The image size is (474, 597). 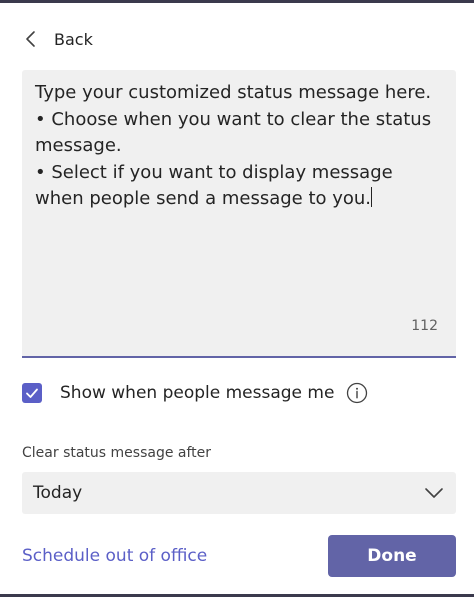 I want to click on show-when-message-checkbox, so click(x=32, y=393).